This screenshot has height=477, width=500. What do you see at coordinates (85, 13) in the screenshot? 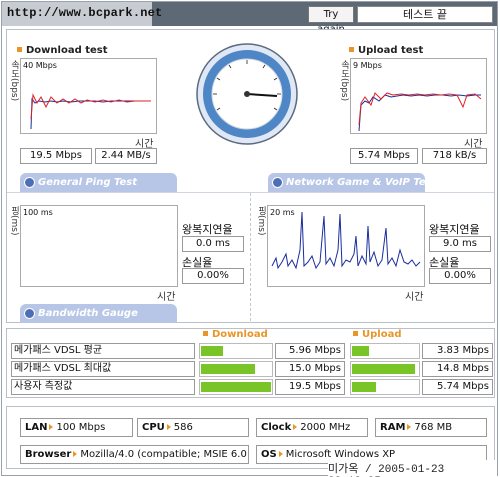
I see `watermark-text: http://www.bcpark.net` at bounding box center [85, 13].